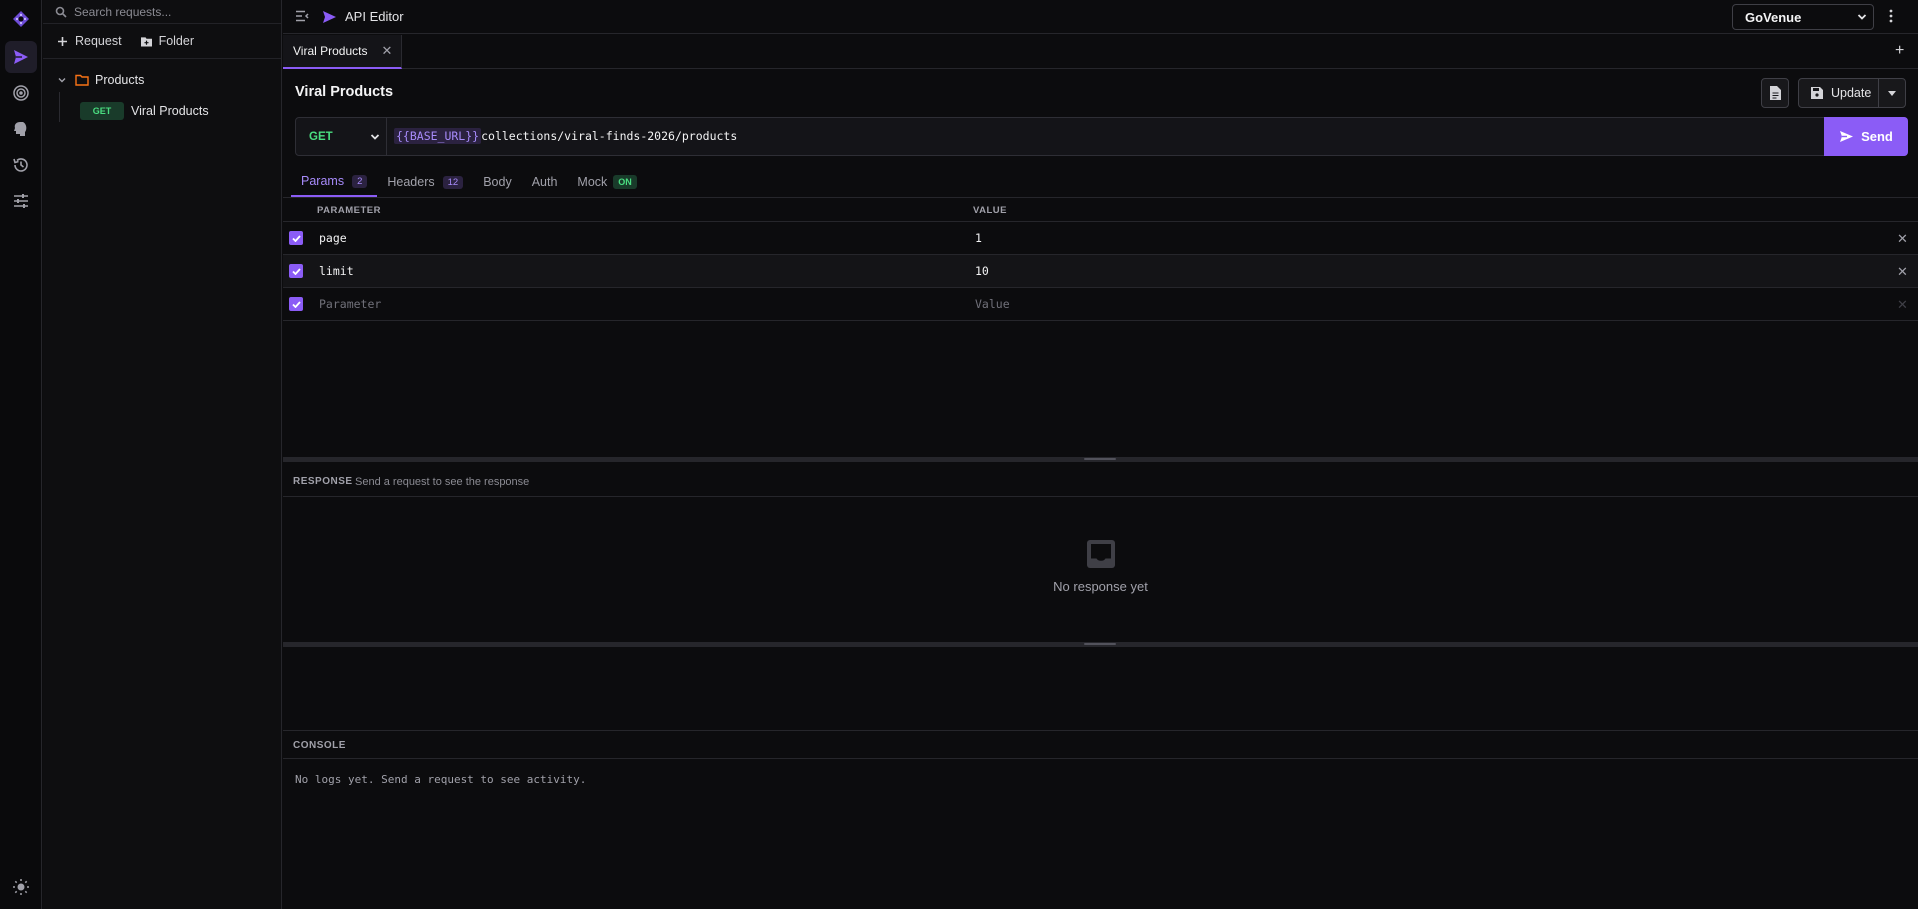  I want to click on table-row: page 1 ✕, so click(1100, 238).